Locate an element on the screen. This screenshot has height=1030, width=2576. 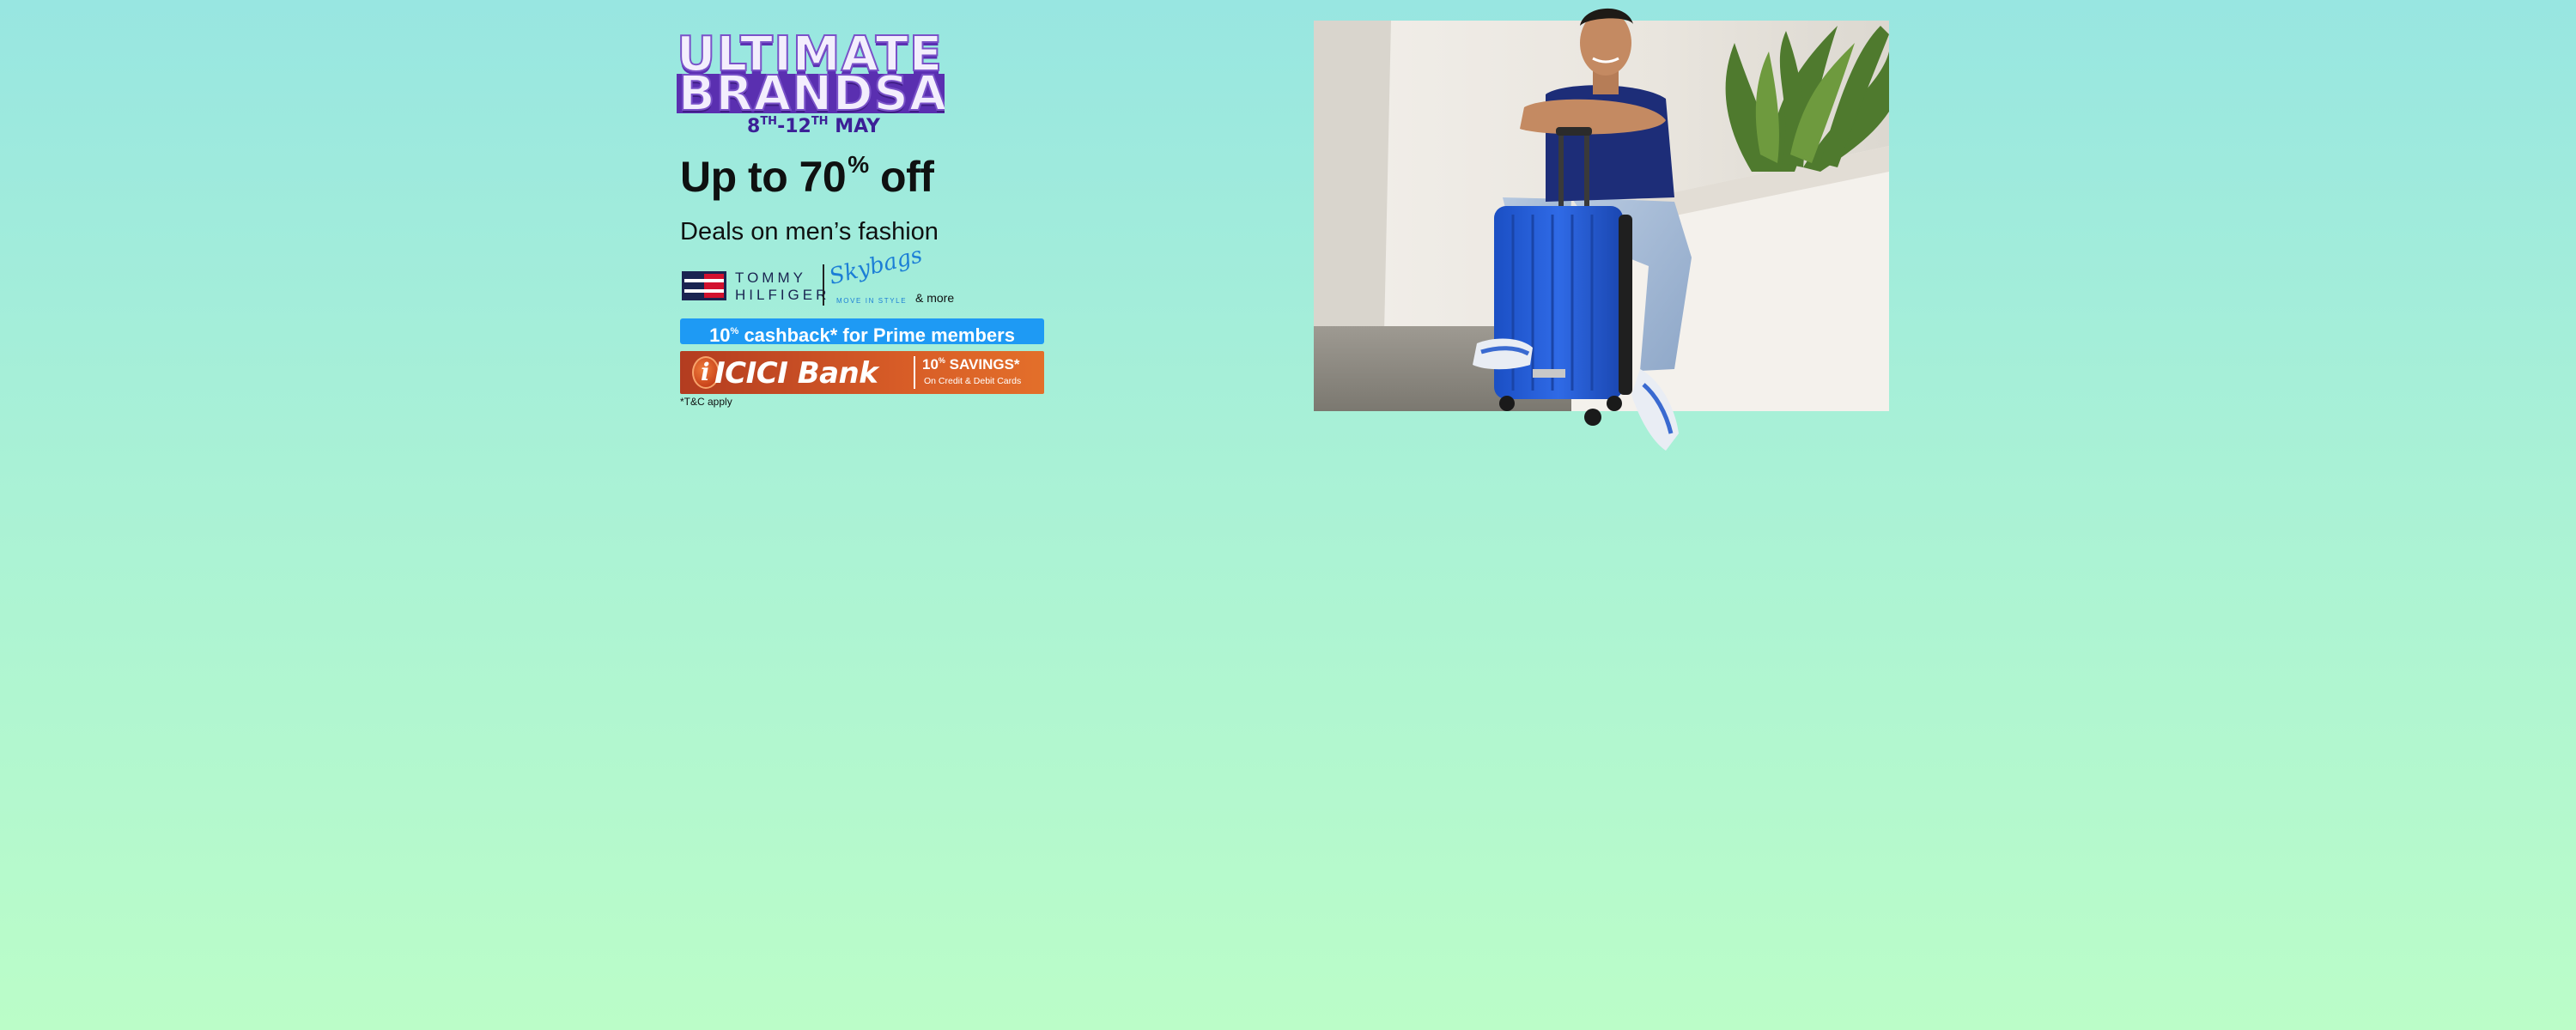
bank-cards-note: On Credit & Debit Cards is located at coordinates (973, 381).